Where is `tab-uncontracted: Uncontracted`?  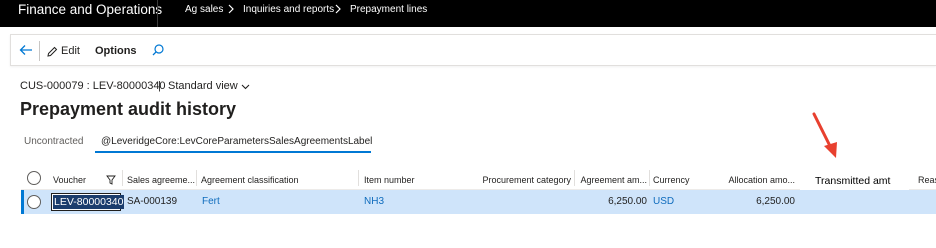
tab-uncontracted: Uncontracted is located at coordinates (53, 141).